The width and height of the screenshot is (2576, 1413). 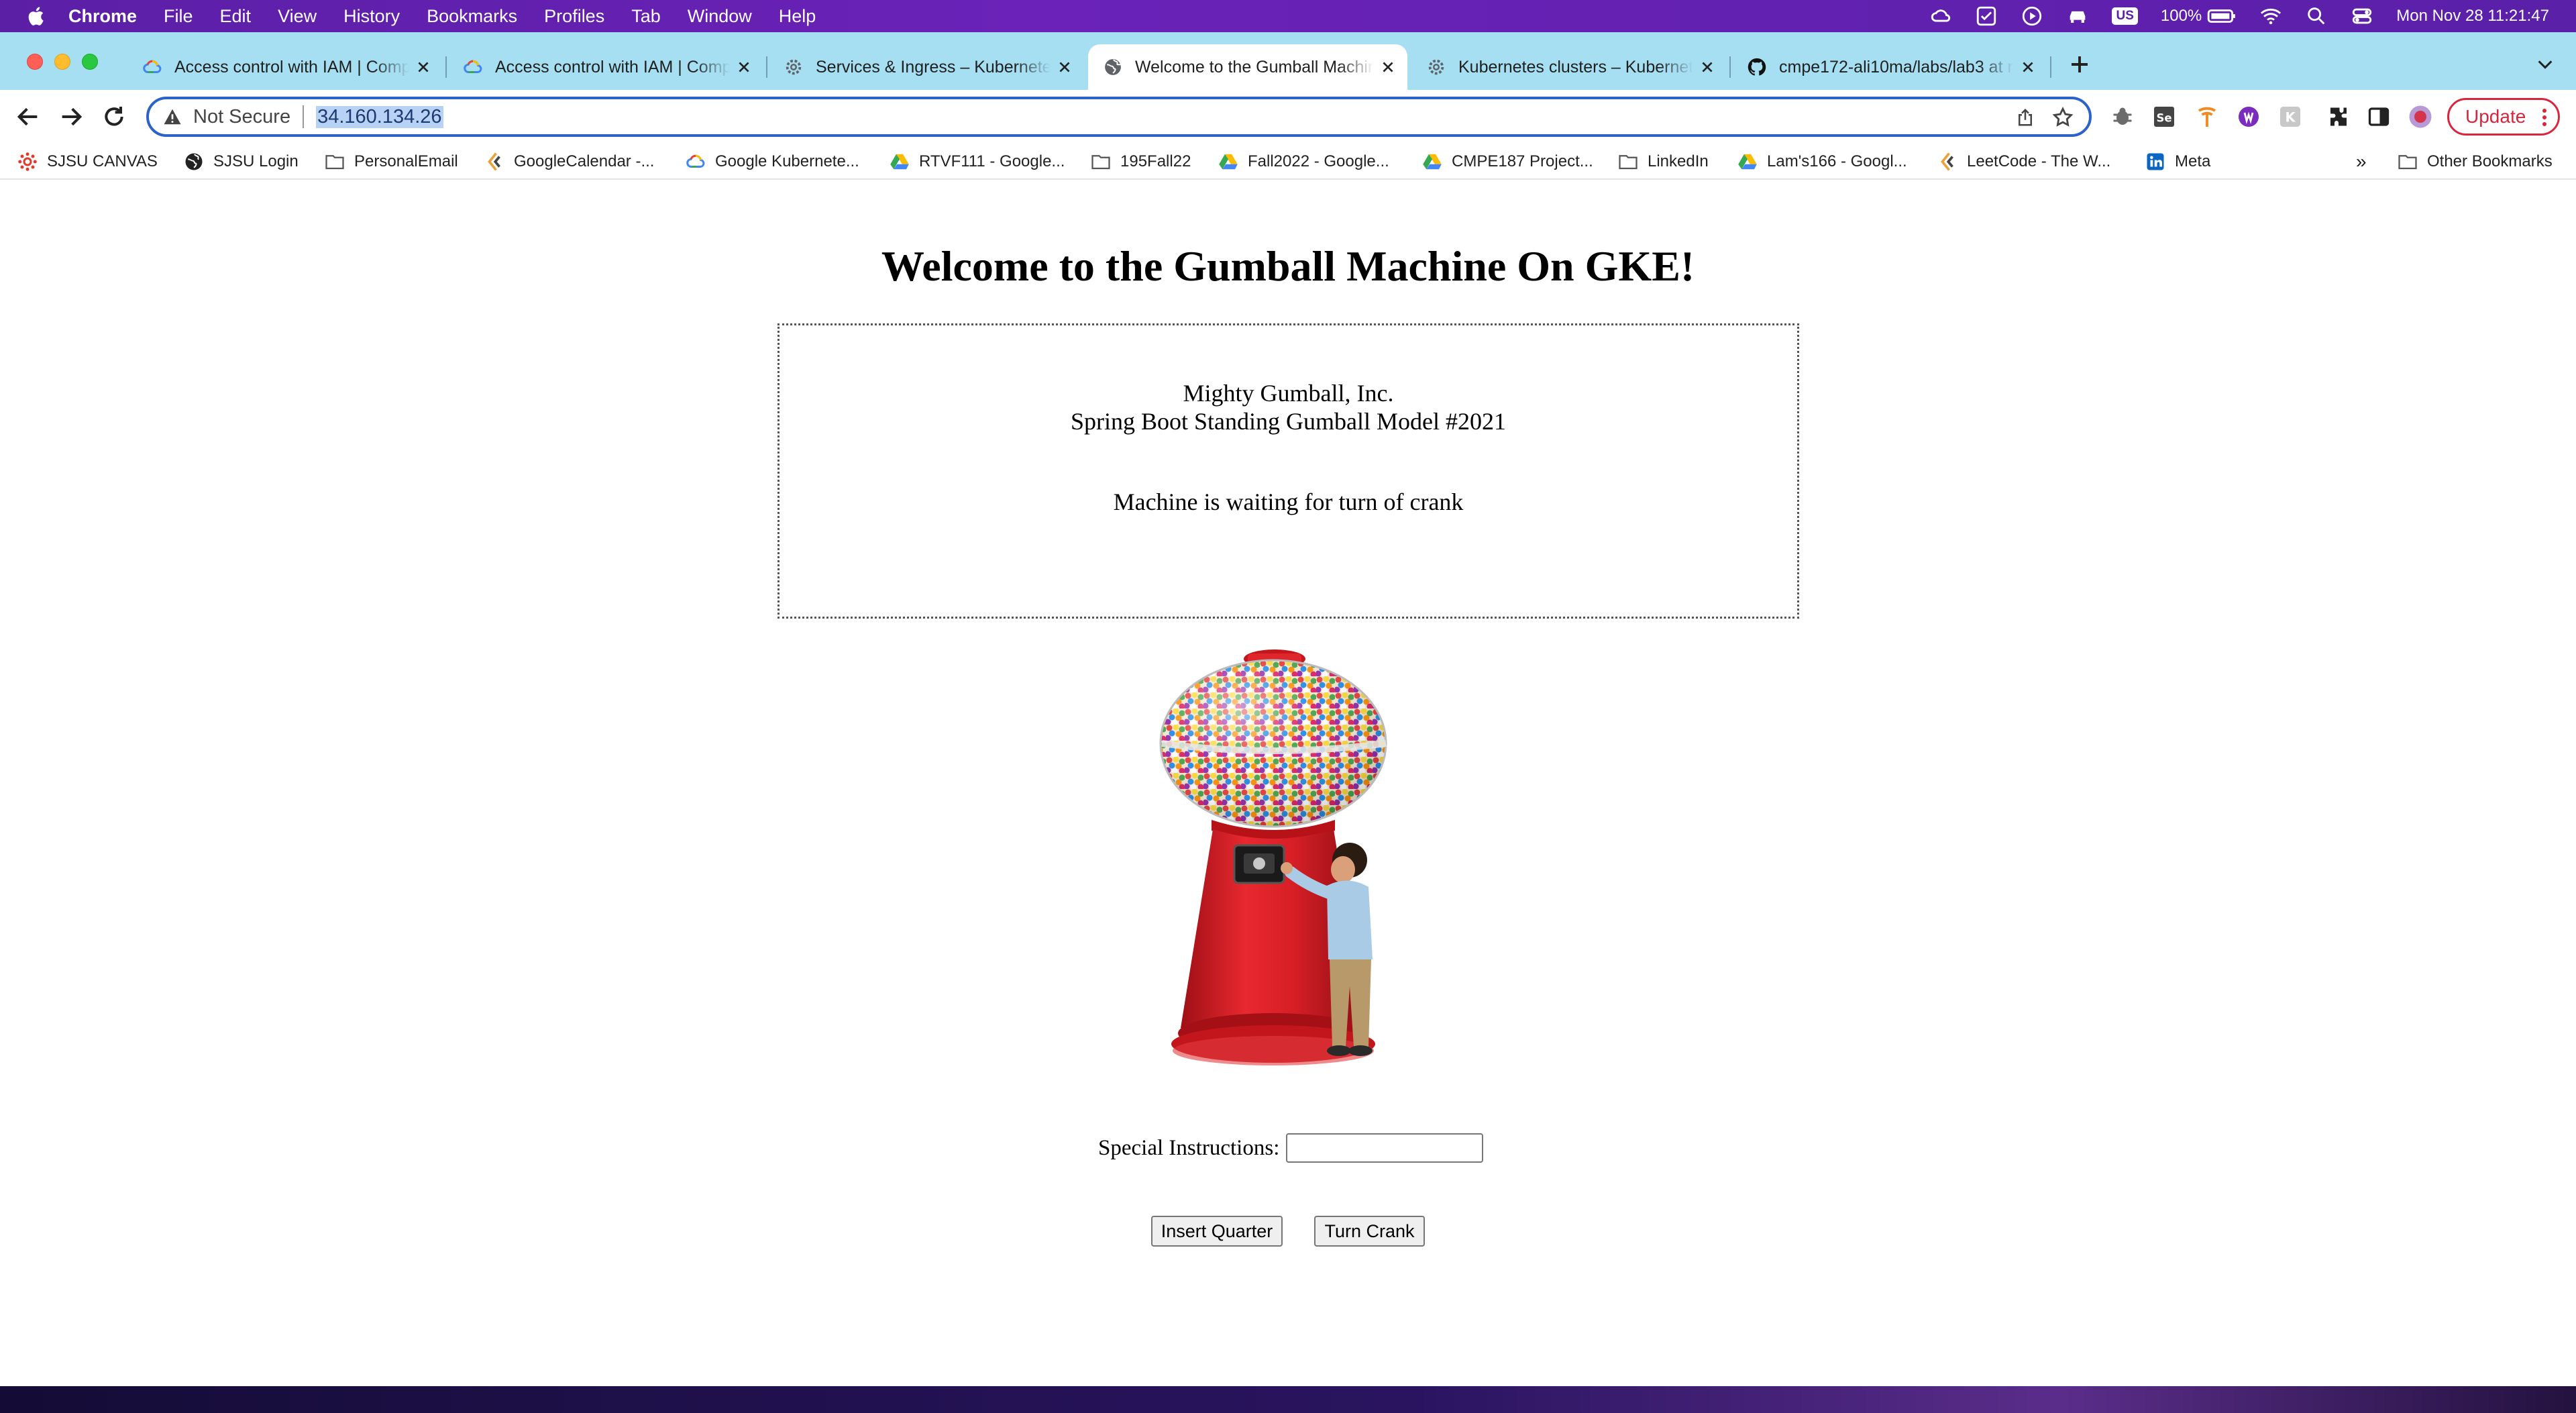 I want to click on not-secure-label: Not Secure, so click(x=241, y=117).